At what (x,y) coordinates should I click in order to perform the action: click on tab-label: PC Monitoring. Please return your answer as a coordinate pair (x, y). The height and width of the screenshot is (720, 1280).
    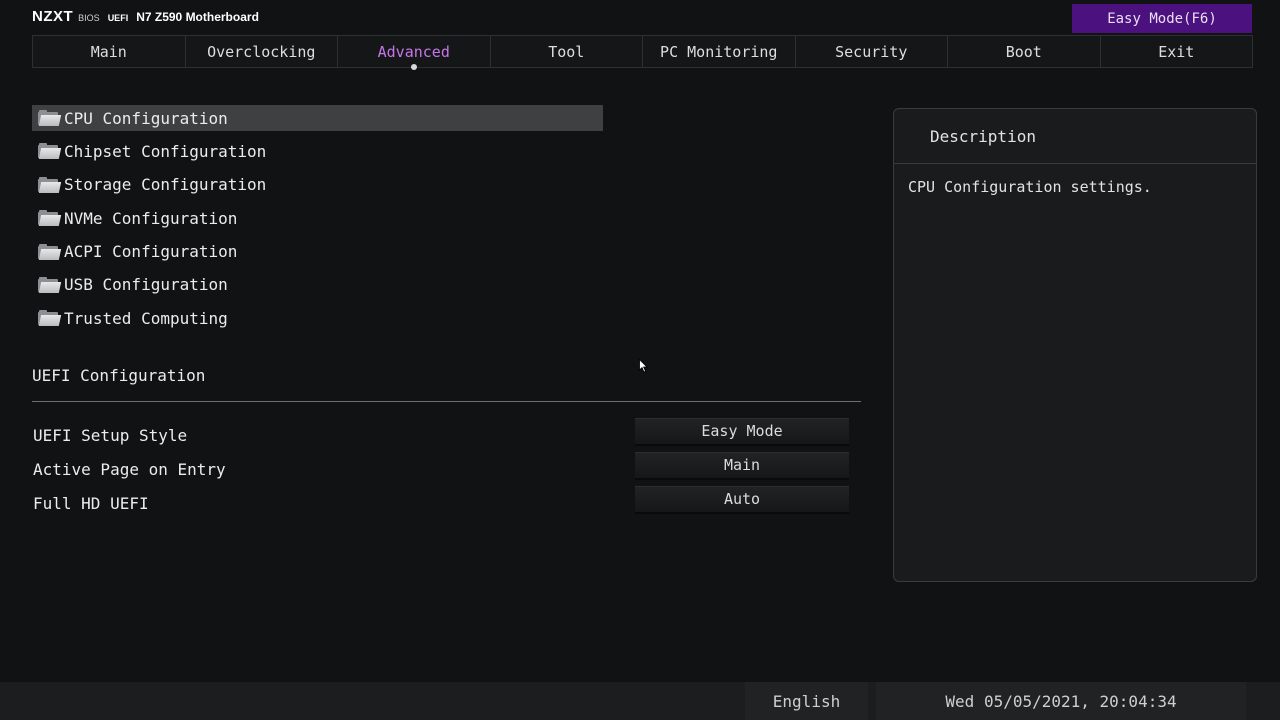
    Looking at the image, I should click on (719, 51).